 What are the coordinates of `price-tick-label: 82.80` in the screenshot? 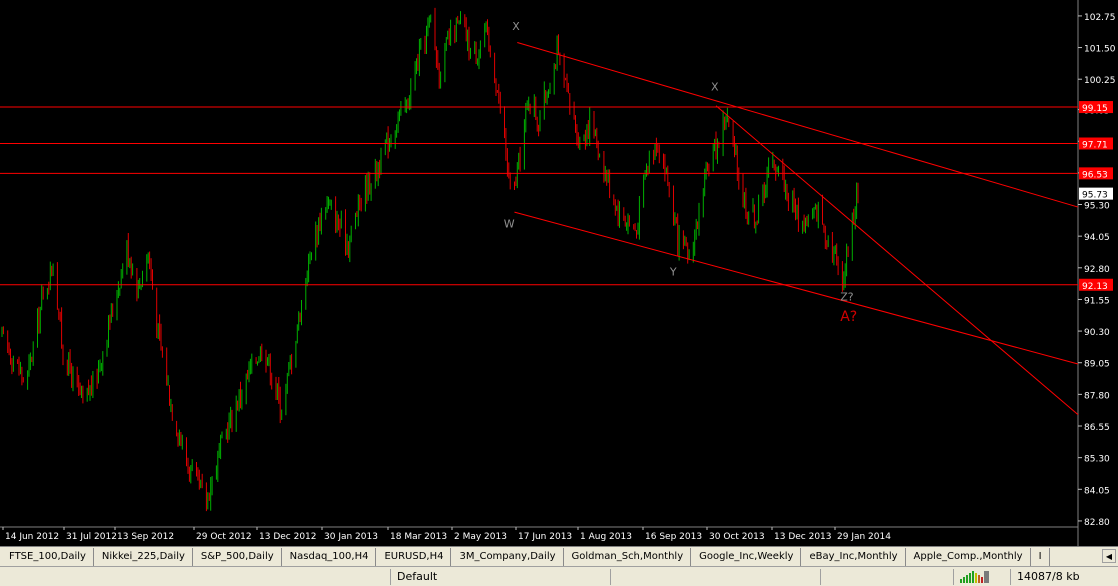 It's located at (1097, 523).